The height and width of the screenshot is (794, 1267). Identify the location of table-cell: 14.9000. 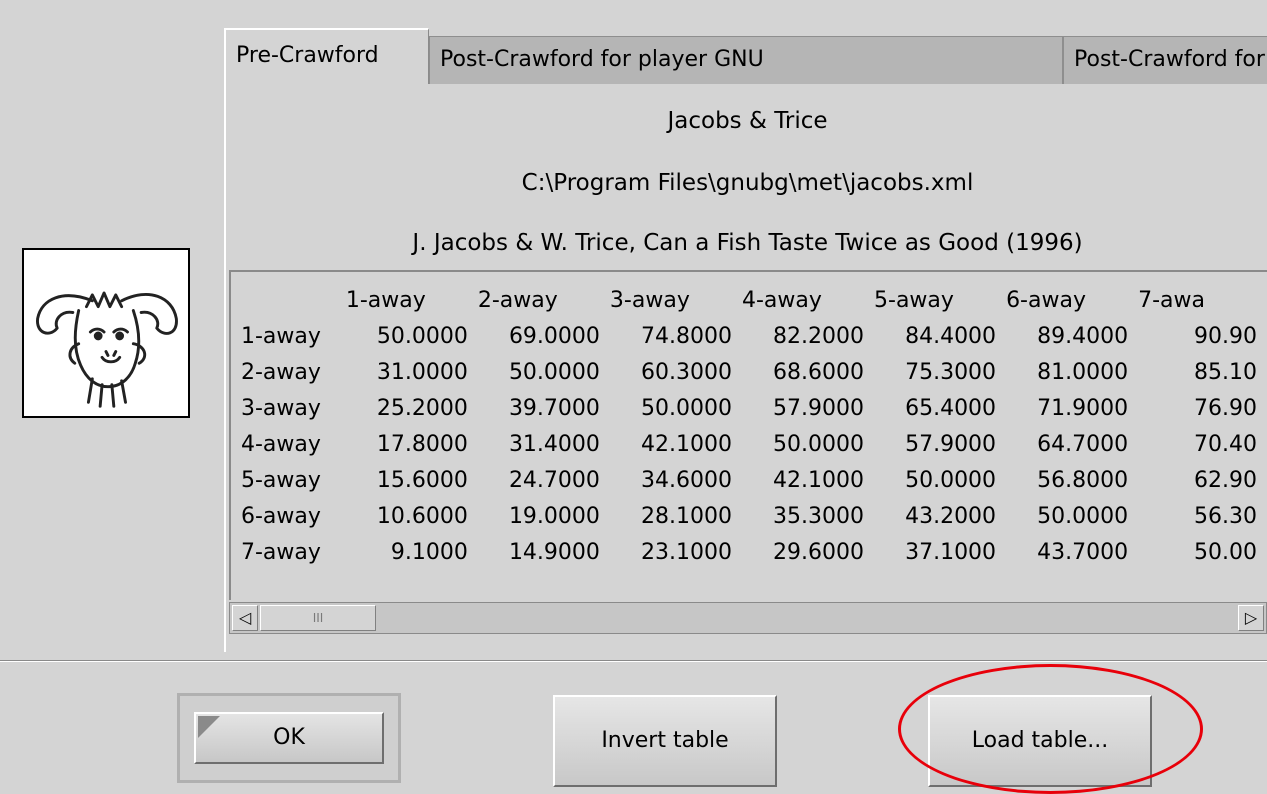
(554, 552).